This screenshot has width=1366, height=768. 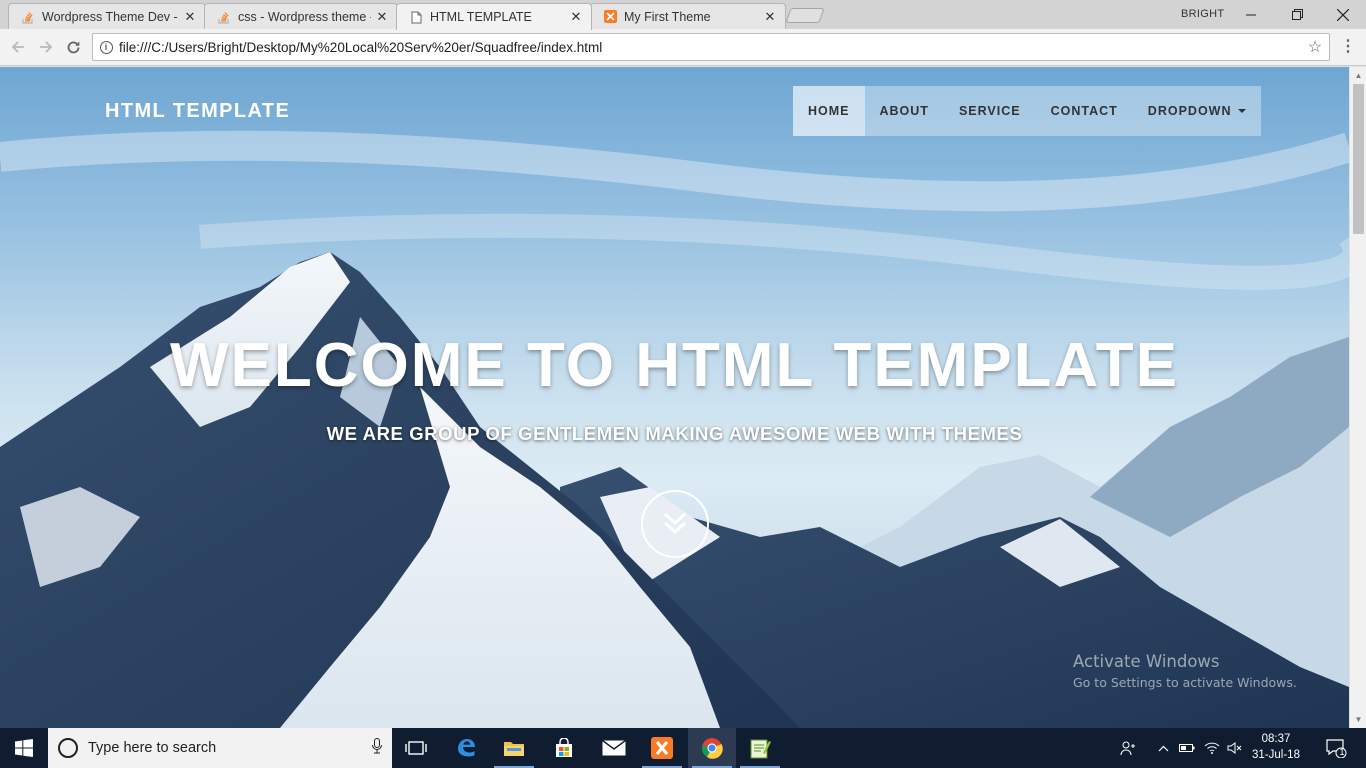 I want to click on watermark-title: Activate Windows, so click(x=1146, y=661).